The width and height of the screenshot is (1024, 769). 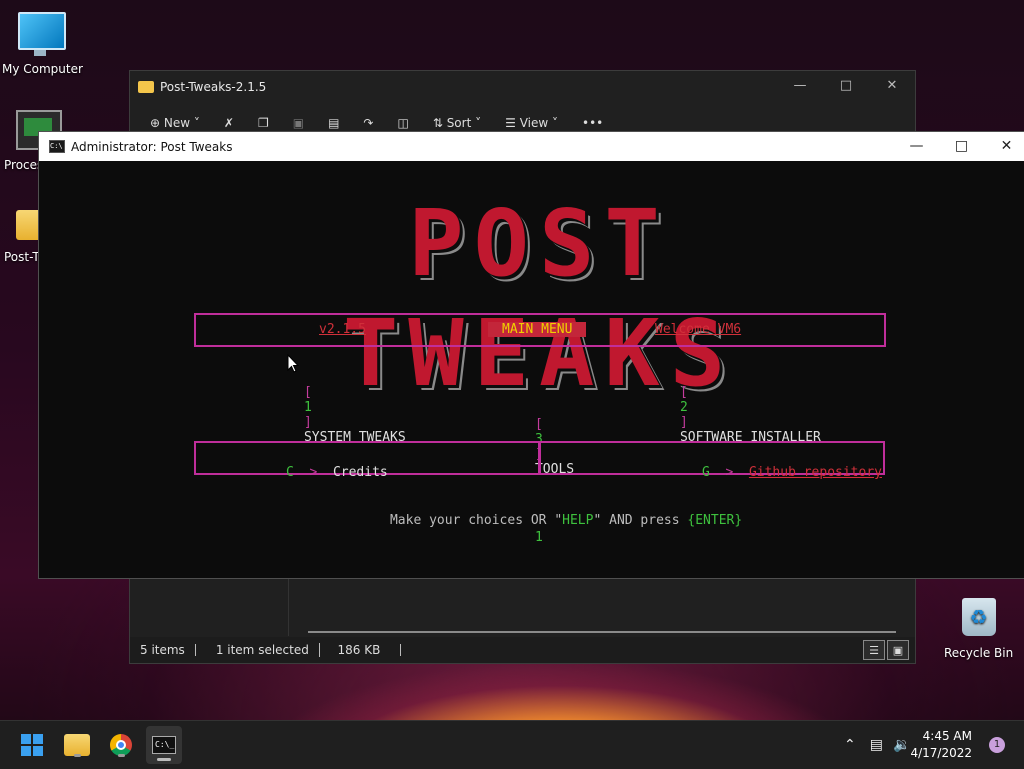 I want to click on new-label: New, so click(x=177, y=123).